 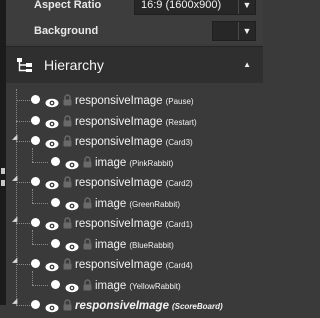 I want to click on background-label: Background, so click(x=66, y=31).